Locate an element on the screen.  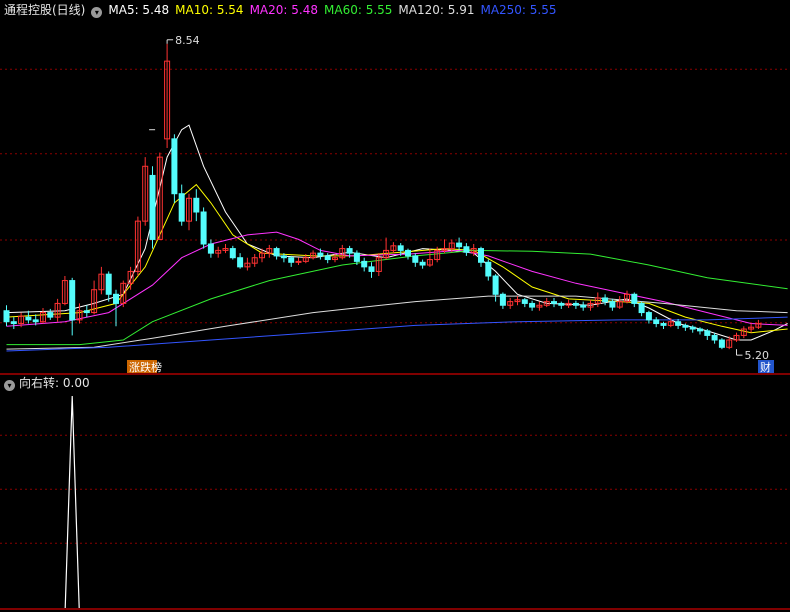
indicator-panel is located at coordinates (72, 502).